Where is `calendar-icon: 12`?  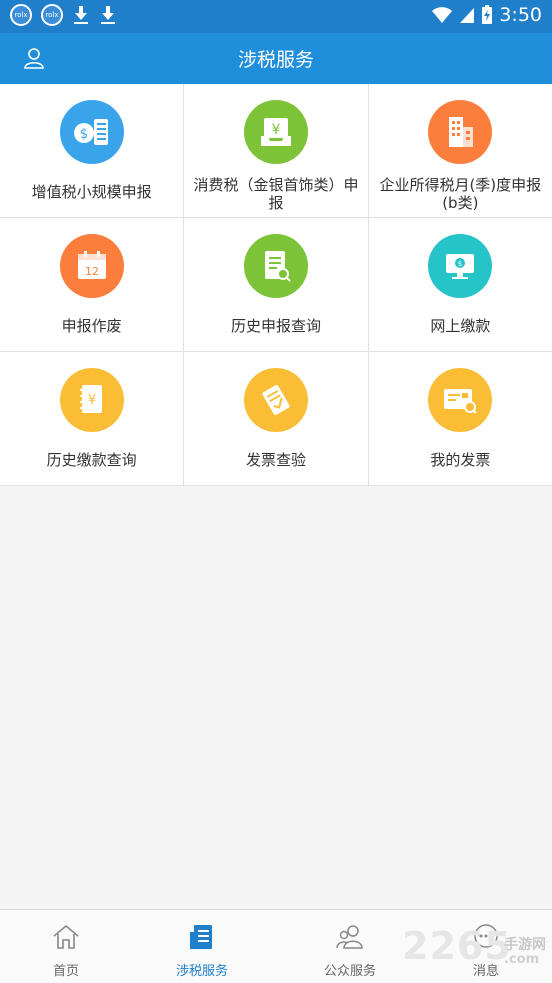 calendar-icon: 12 is located at coordinates (91, 266).